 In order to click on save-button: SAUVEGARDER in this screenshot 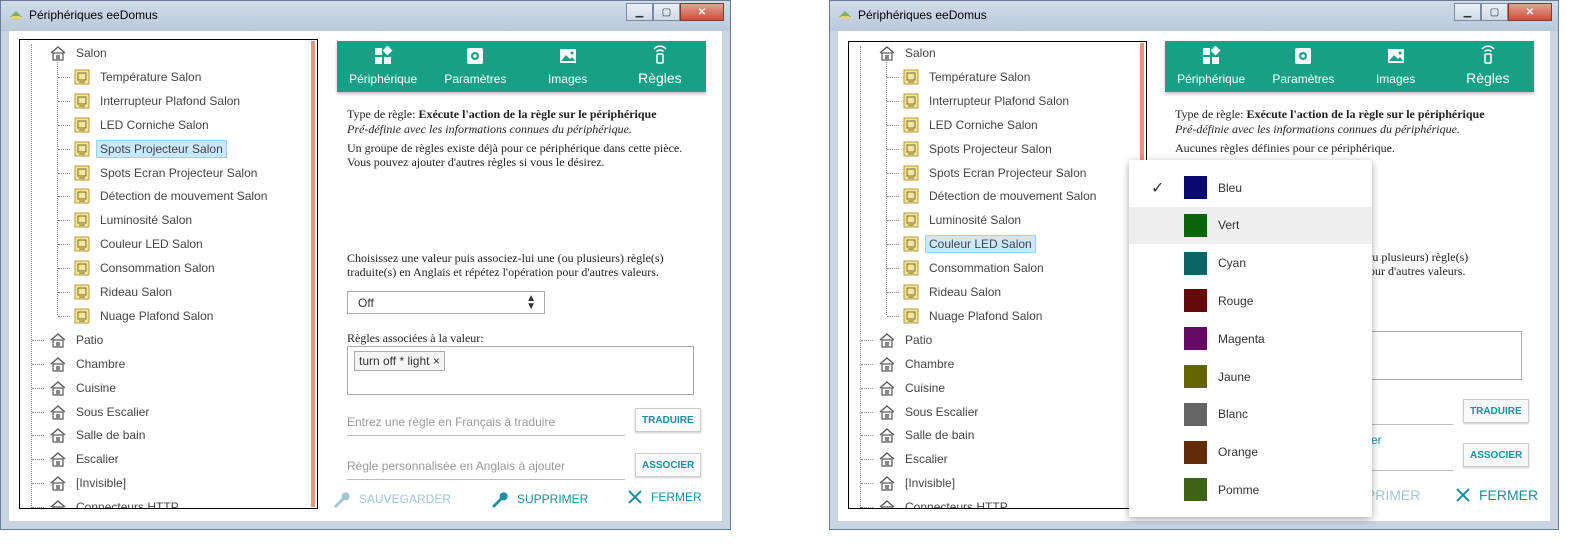, I will do `click(391, 499)`.